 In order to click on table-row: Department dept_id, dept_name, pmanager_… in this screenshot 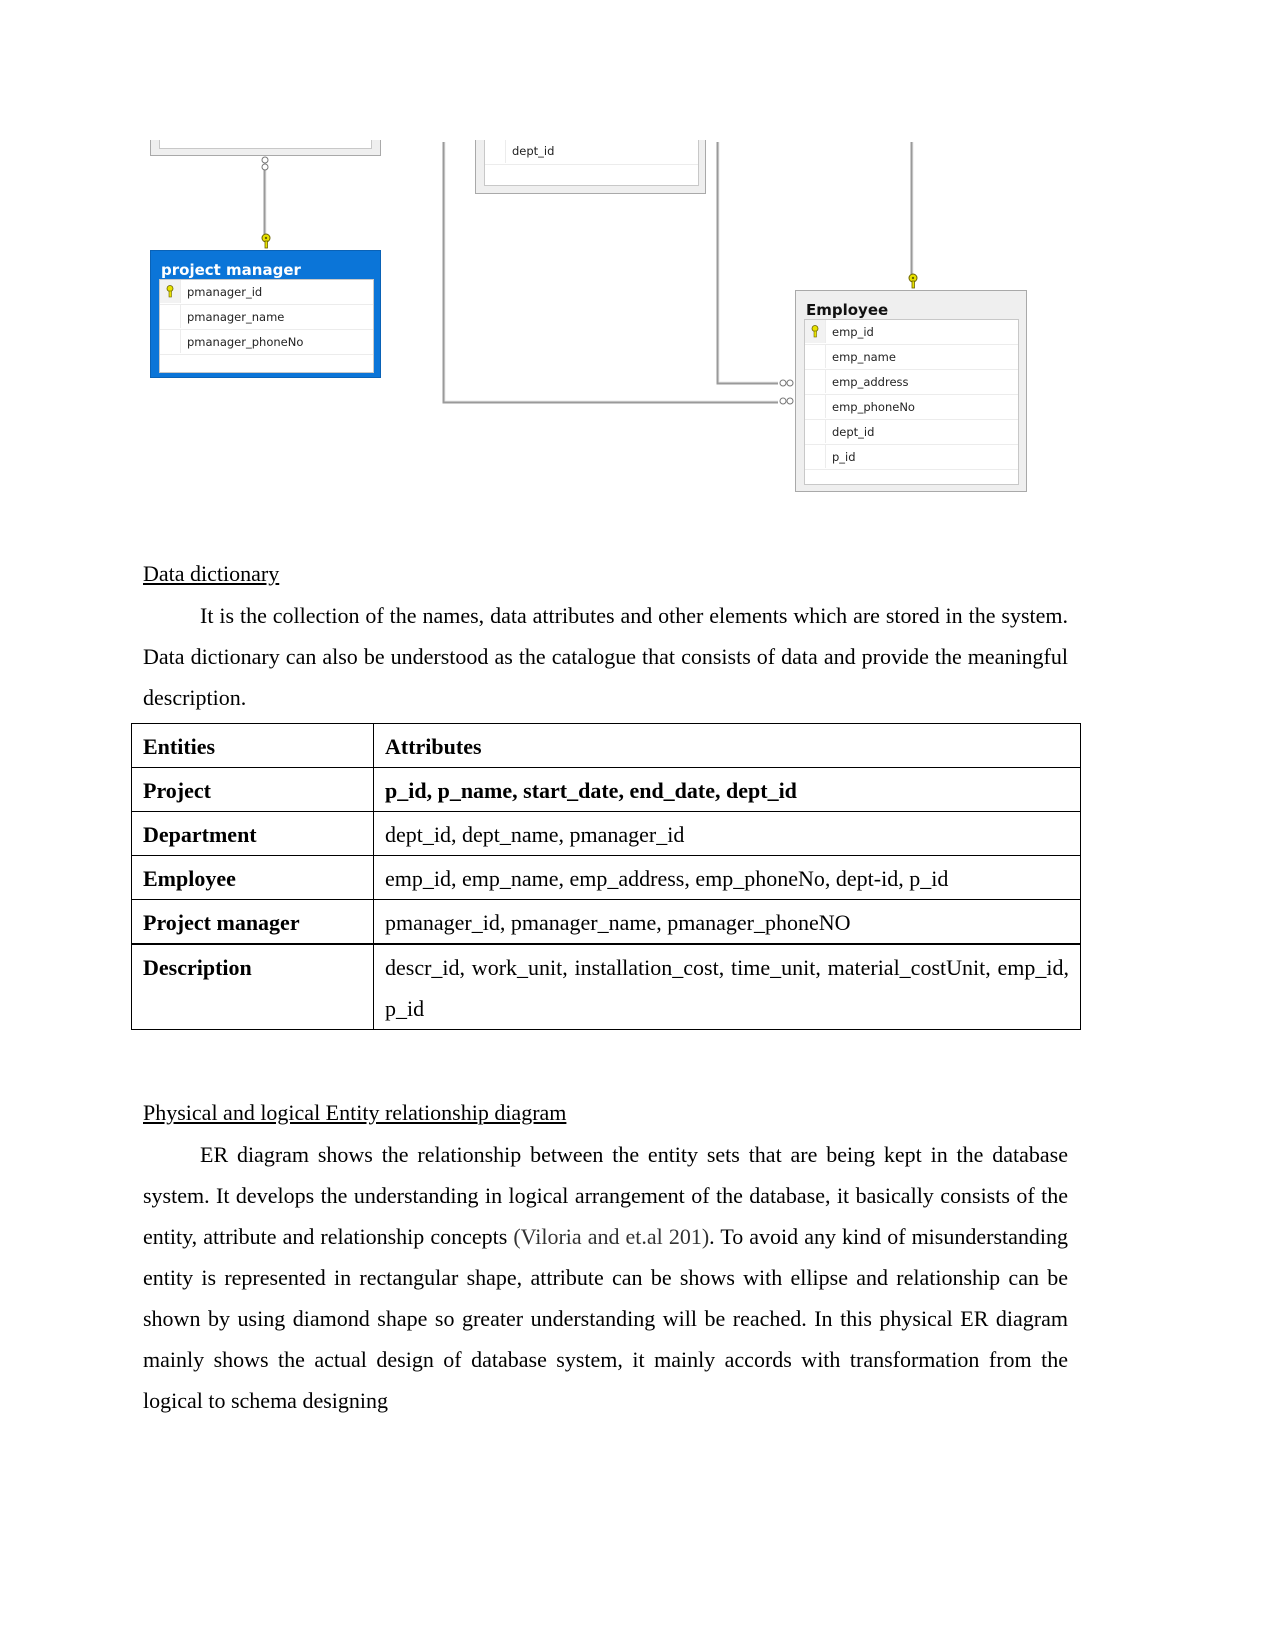, I will do `click(606, 833)`.